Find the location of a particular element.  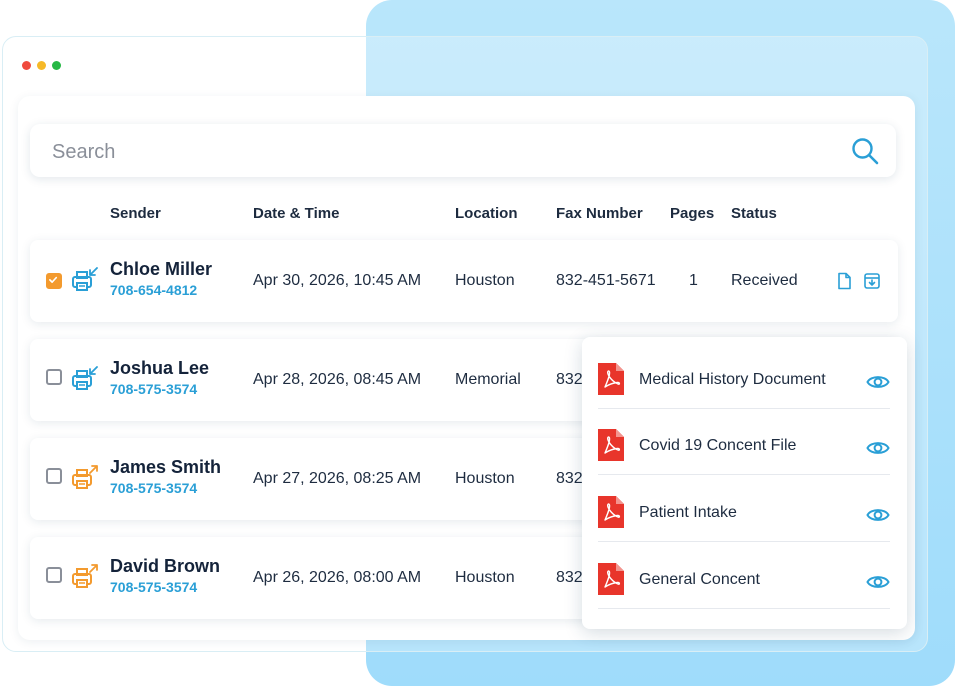

document-name: Patient Intake is located at coordinates (688, 512).